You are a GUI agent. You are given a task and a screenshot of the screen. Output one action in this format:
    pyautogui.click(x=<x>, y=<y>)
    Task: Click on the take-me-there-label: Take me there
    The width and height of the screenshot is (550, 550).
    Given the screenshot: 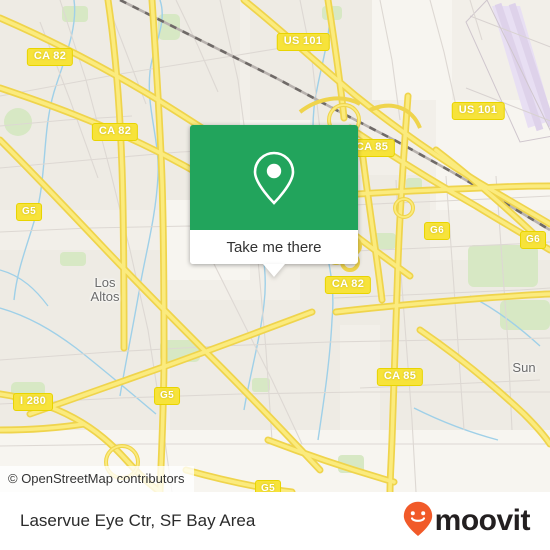 What is the action you would take?
    pyautogui.click(x=274, y=247)
    